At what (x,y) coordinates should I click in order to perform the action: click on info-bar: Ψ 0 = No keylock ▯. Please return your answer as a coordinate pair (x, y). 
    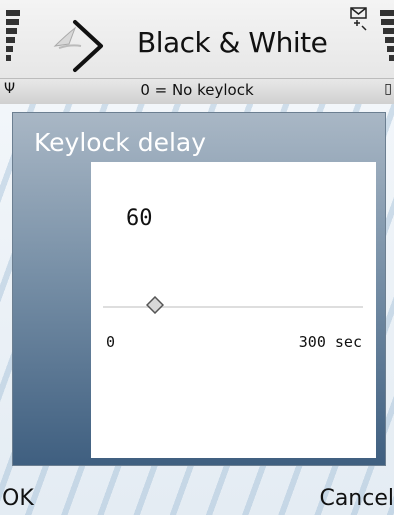
    Looking at the image, I should click on (197, 92).